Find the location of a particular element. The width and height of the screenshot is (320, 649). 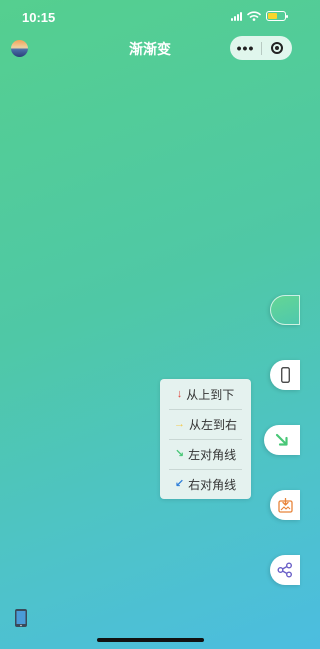

menu-item-top-to-bottom: ↓ 从上到下 is located at coordinates (205, 394).